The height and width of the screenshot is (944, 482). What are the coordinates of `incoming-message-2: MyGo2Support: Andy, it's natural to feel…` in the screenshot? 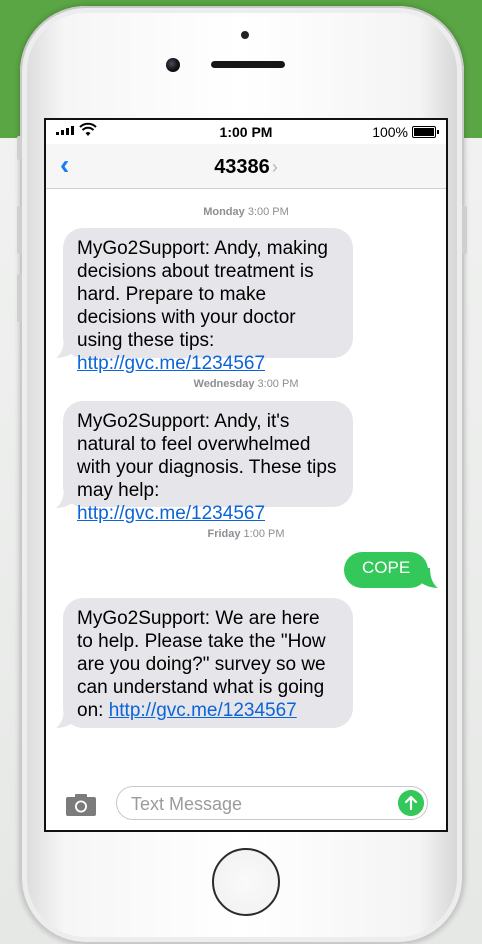 It's located at (208, 462).